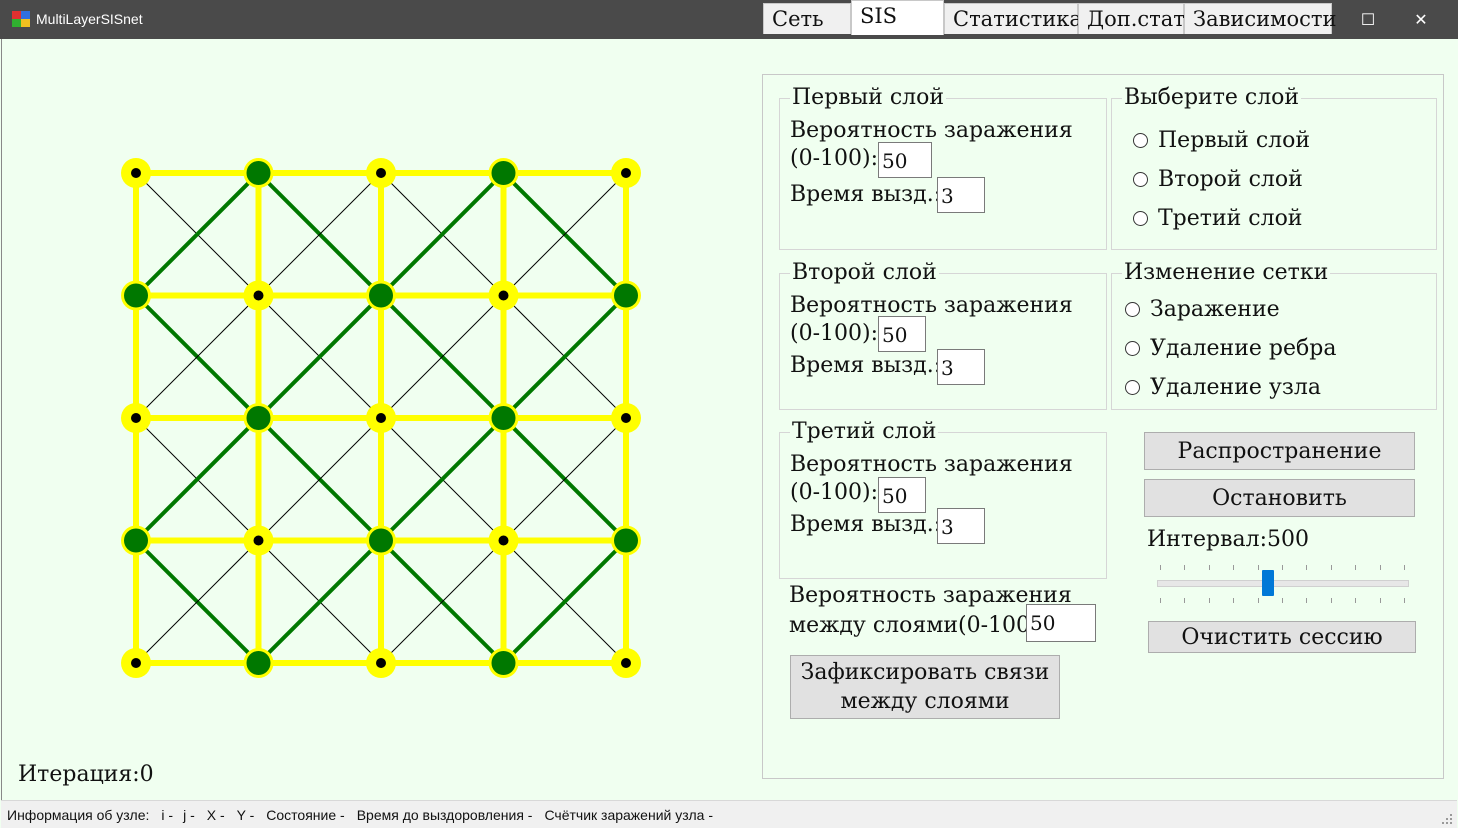  Describe the element at coordinates (1230, 348) in the screenshot. I see `radio-remove-edge: Удаление ребра` at that location.